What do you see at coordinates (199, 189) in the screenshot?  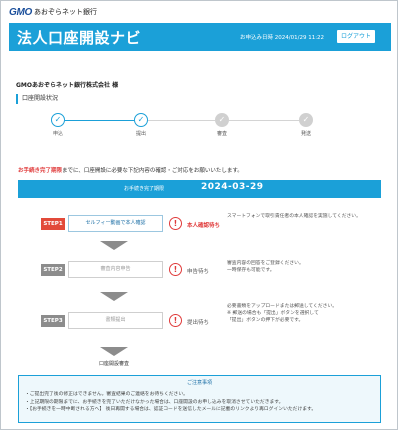 I see `deadline-bar: お手続き完了期限 2024-03-29` at bounding box center [199, 189].